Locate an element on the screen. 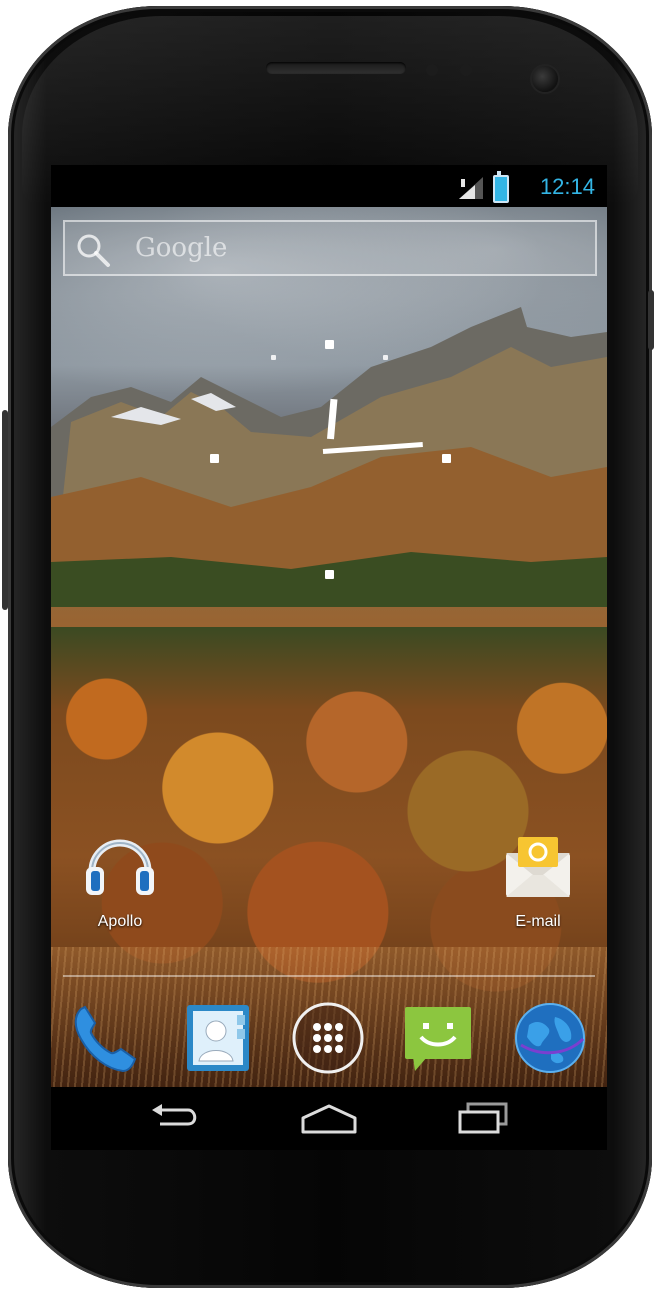 The height and width of the screenshot is (1294, 660). dock-browser is located at coordinates (550, 1038).